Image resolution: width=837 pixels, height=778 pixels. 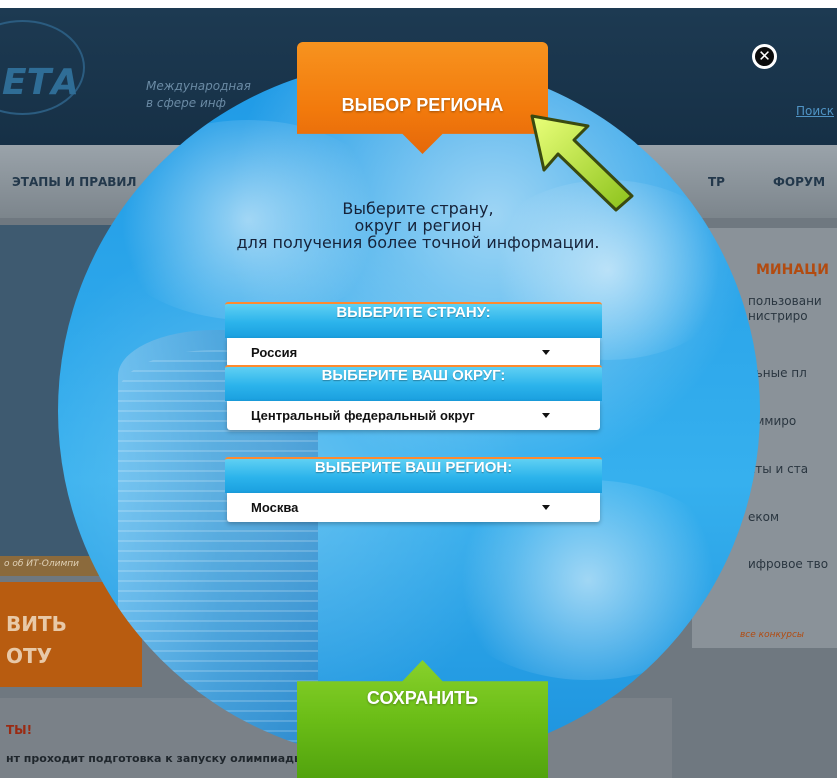 I want to click on all-contests-link: все конкурсы, so click(x=772, y=635).